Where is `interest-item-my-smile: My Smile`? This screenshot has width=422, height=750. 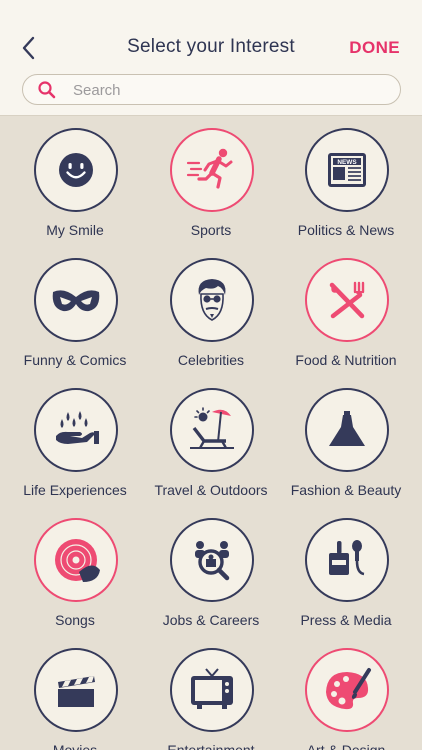 interest-item-my-smile: My Smile is located at coordinates (75, 182).